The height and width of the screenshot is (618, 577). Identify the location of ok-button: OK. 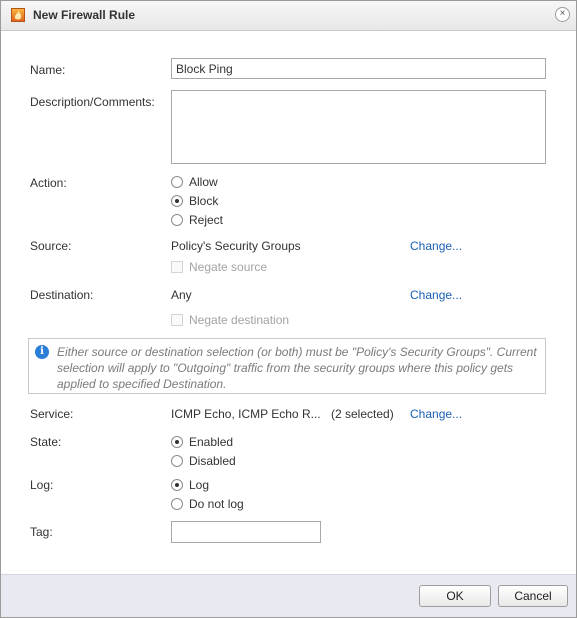
(455, 596).